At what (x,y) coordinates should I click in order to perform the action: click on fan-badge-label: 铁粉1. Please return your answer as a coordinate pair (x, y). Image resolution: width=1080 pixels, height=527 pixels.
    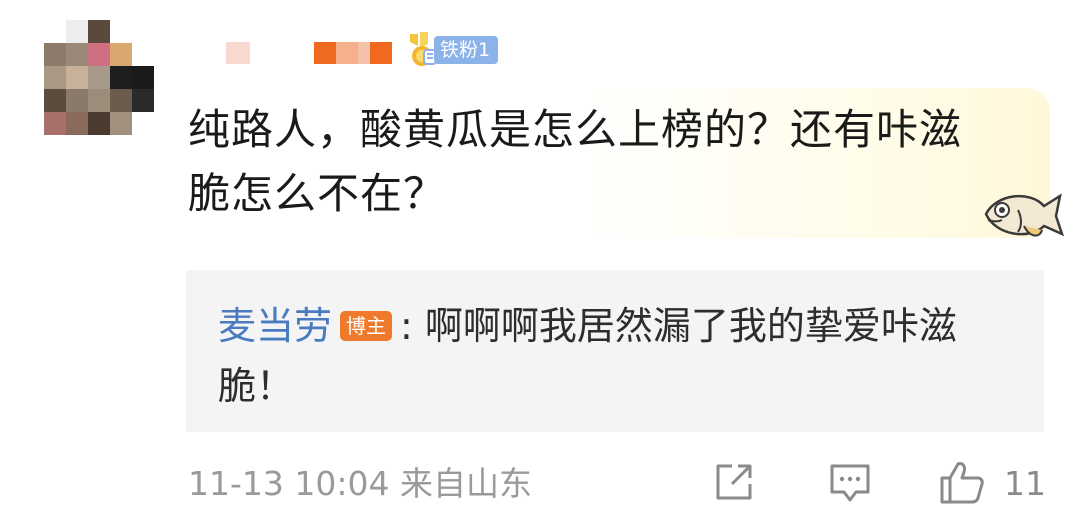
    Looking at the image, I should click on (466, 50).